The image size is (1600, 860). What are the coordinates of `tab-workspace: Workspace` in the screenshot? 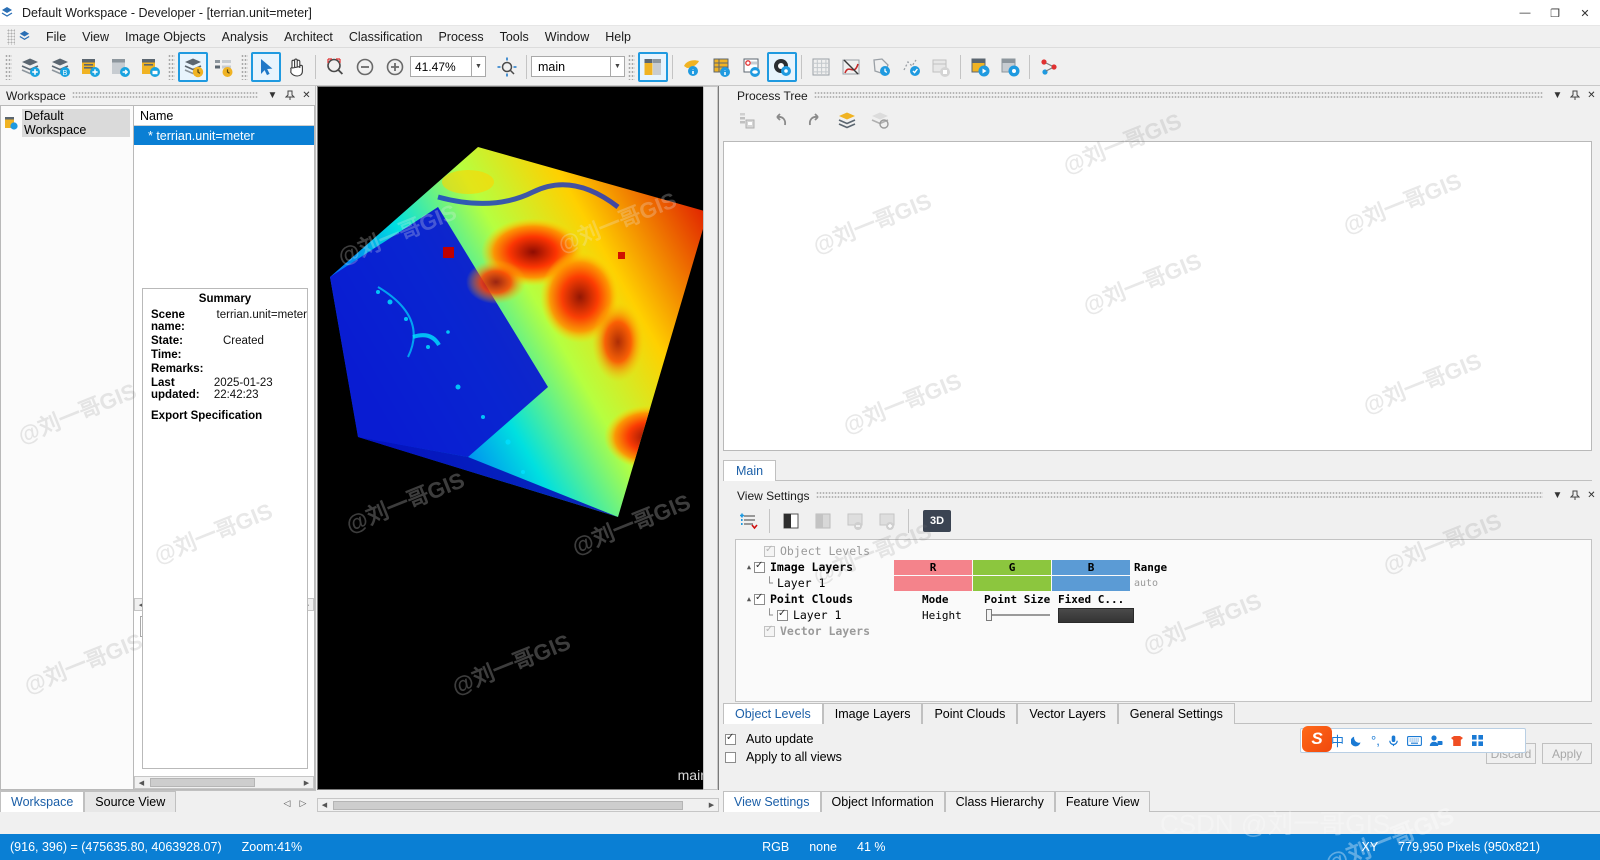 It's located at (42, 801).